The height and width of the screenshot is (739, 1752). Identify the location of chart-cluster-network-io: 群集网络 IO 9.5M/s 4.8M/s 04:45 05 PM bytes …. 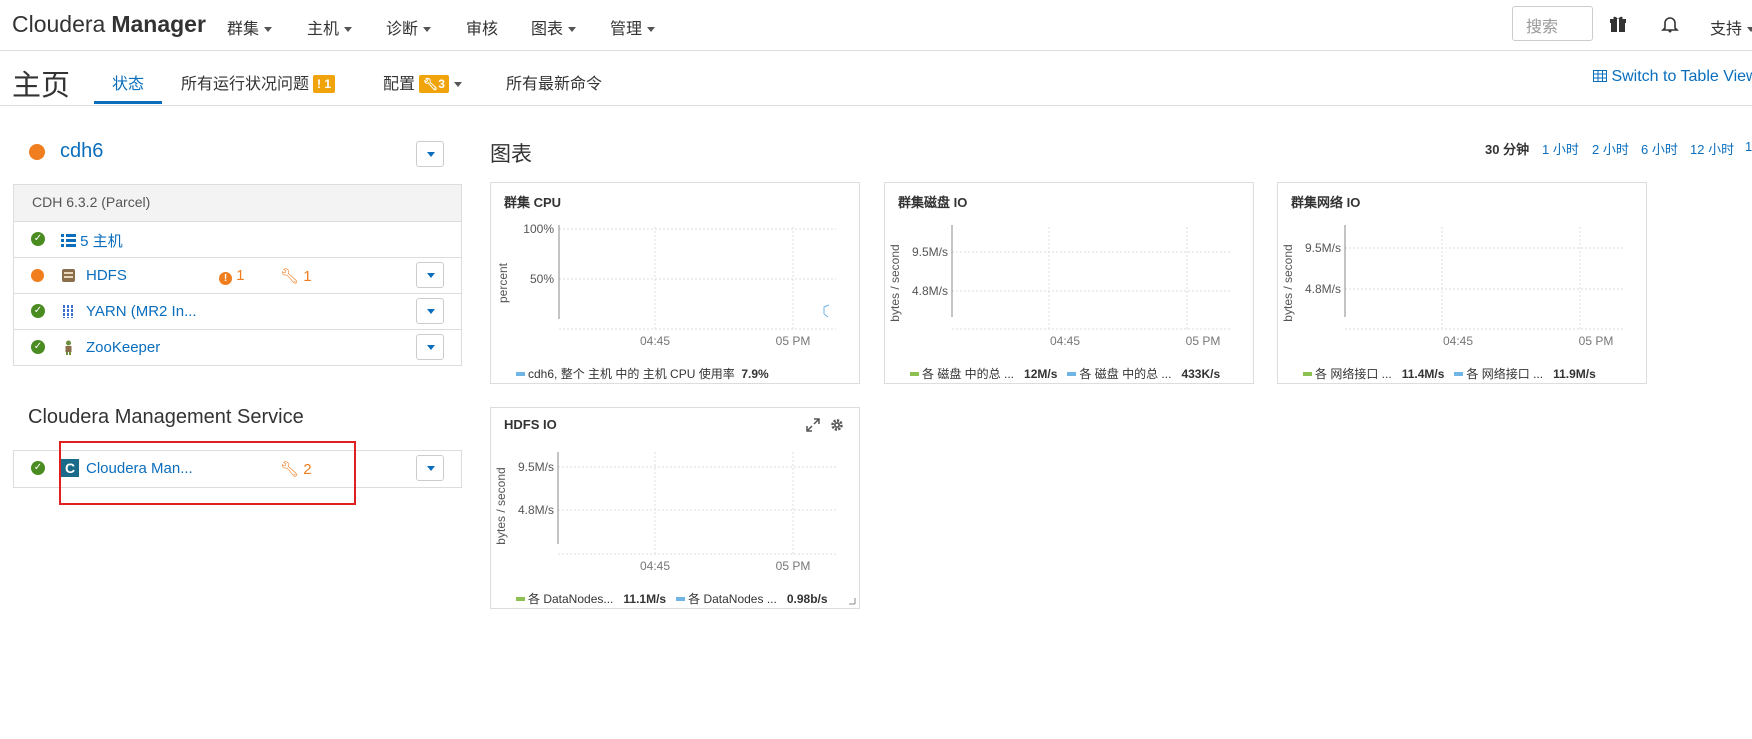
(1462, 283).